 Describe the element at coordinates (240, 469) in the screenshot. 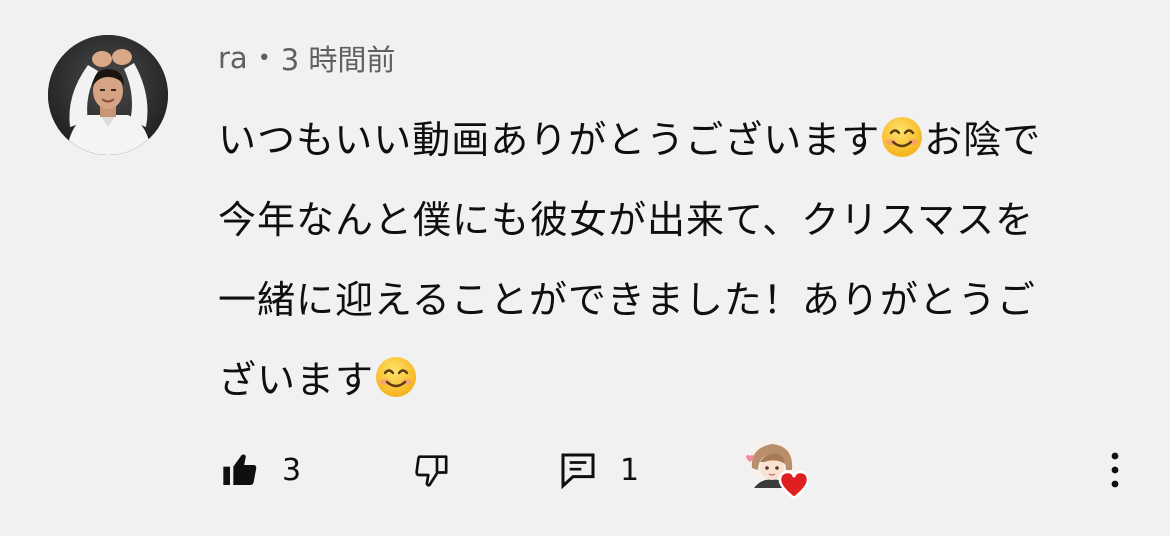

I see `thumbs-up-icon` at that location.